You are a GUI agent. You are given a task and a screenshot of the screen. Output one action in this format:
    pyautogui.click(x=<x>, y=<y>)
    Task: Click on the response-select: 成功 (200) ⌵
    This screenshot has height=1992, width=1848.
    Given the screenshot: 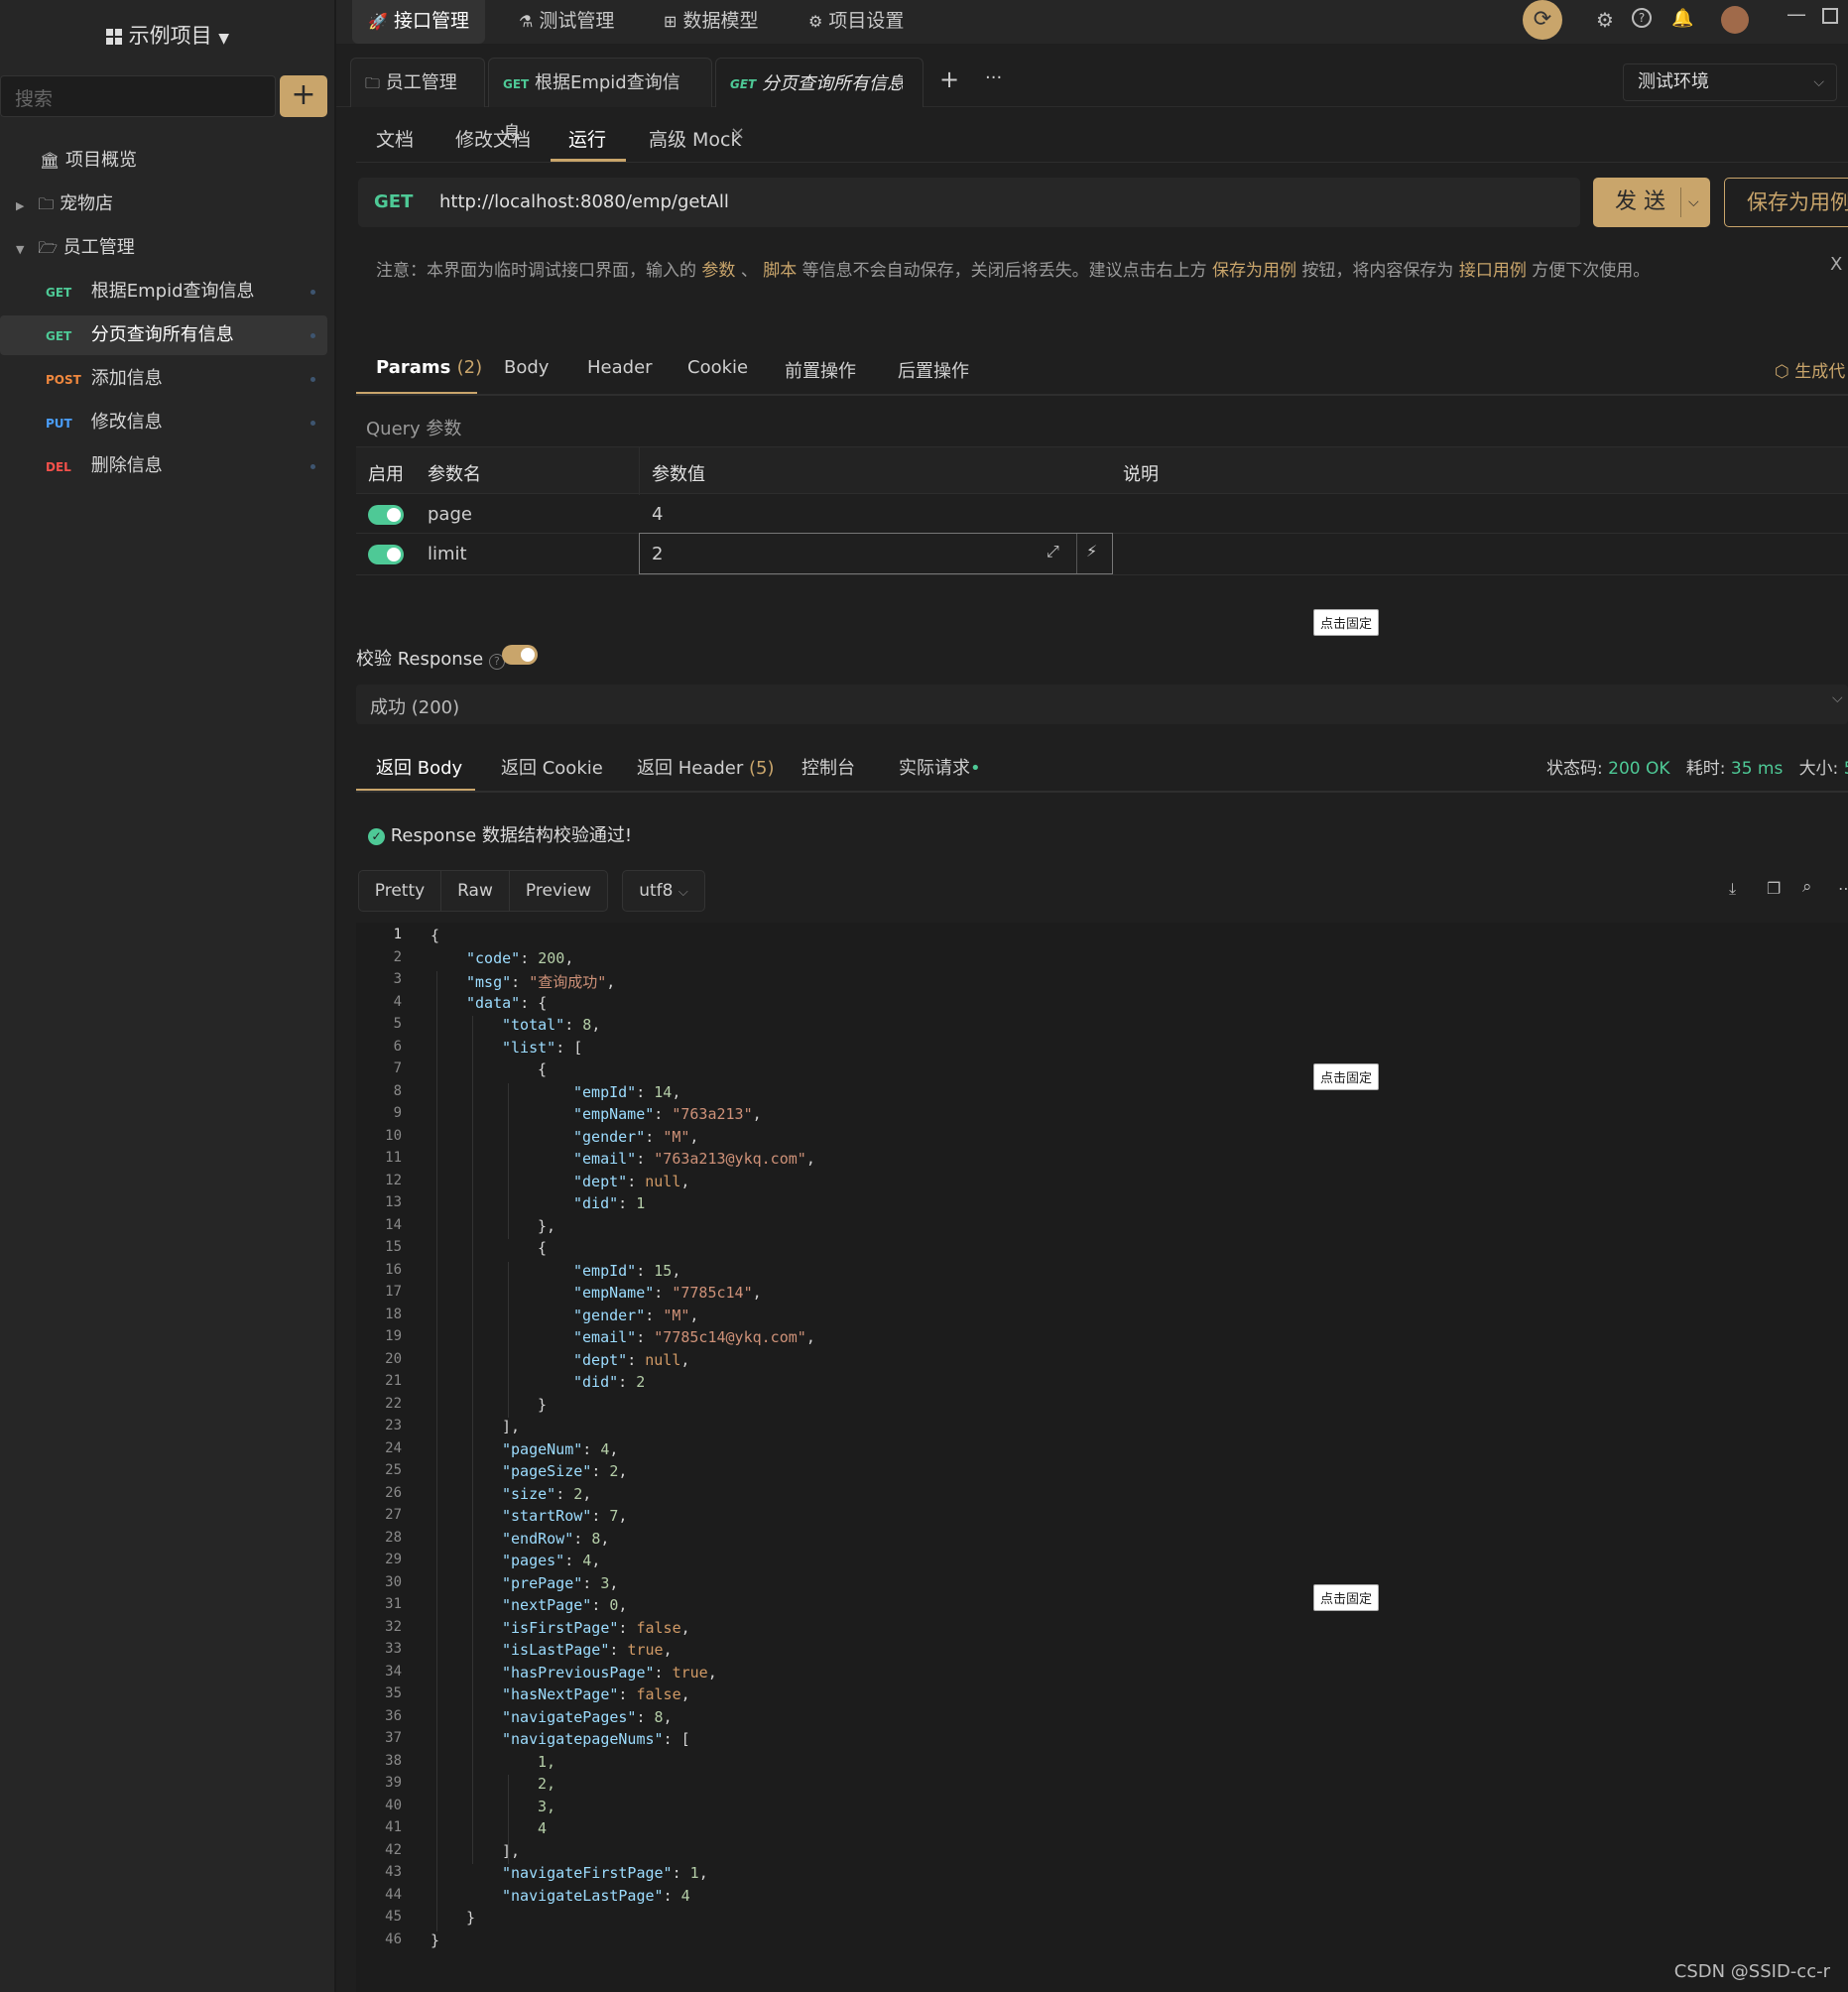 What is the action you would take?
    pyautogui.click(x=1102, y=705)
    